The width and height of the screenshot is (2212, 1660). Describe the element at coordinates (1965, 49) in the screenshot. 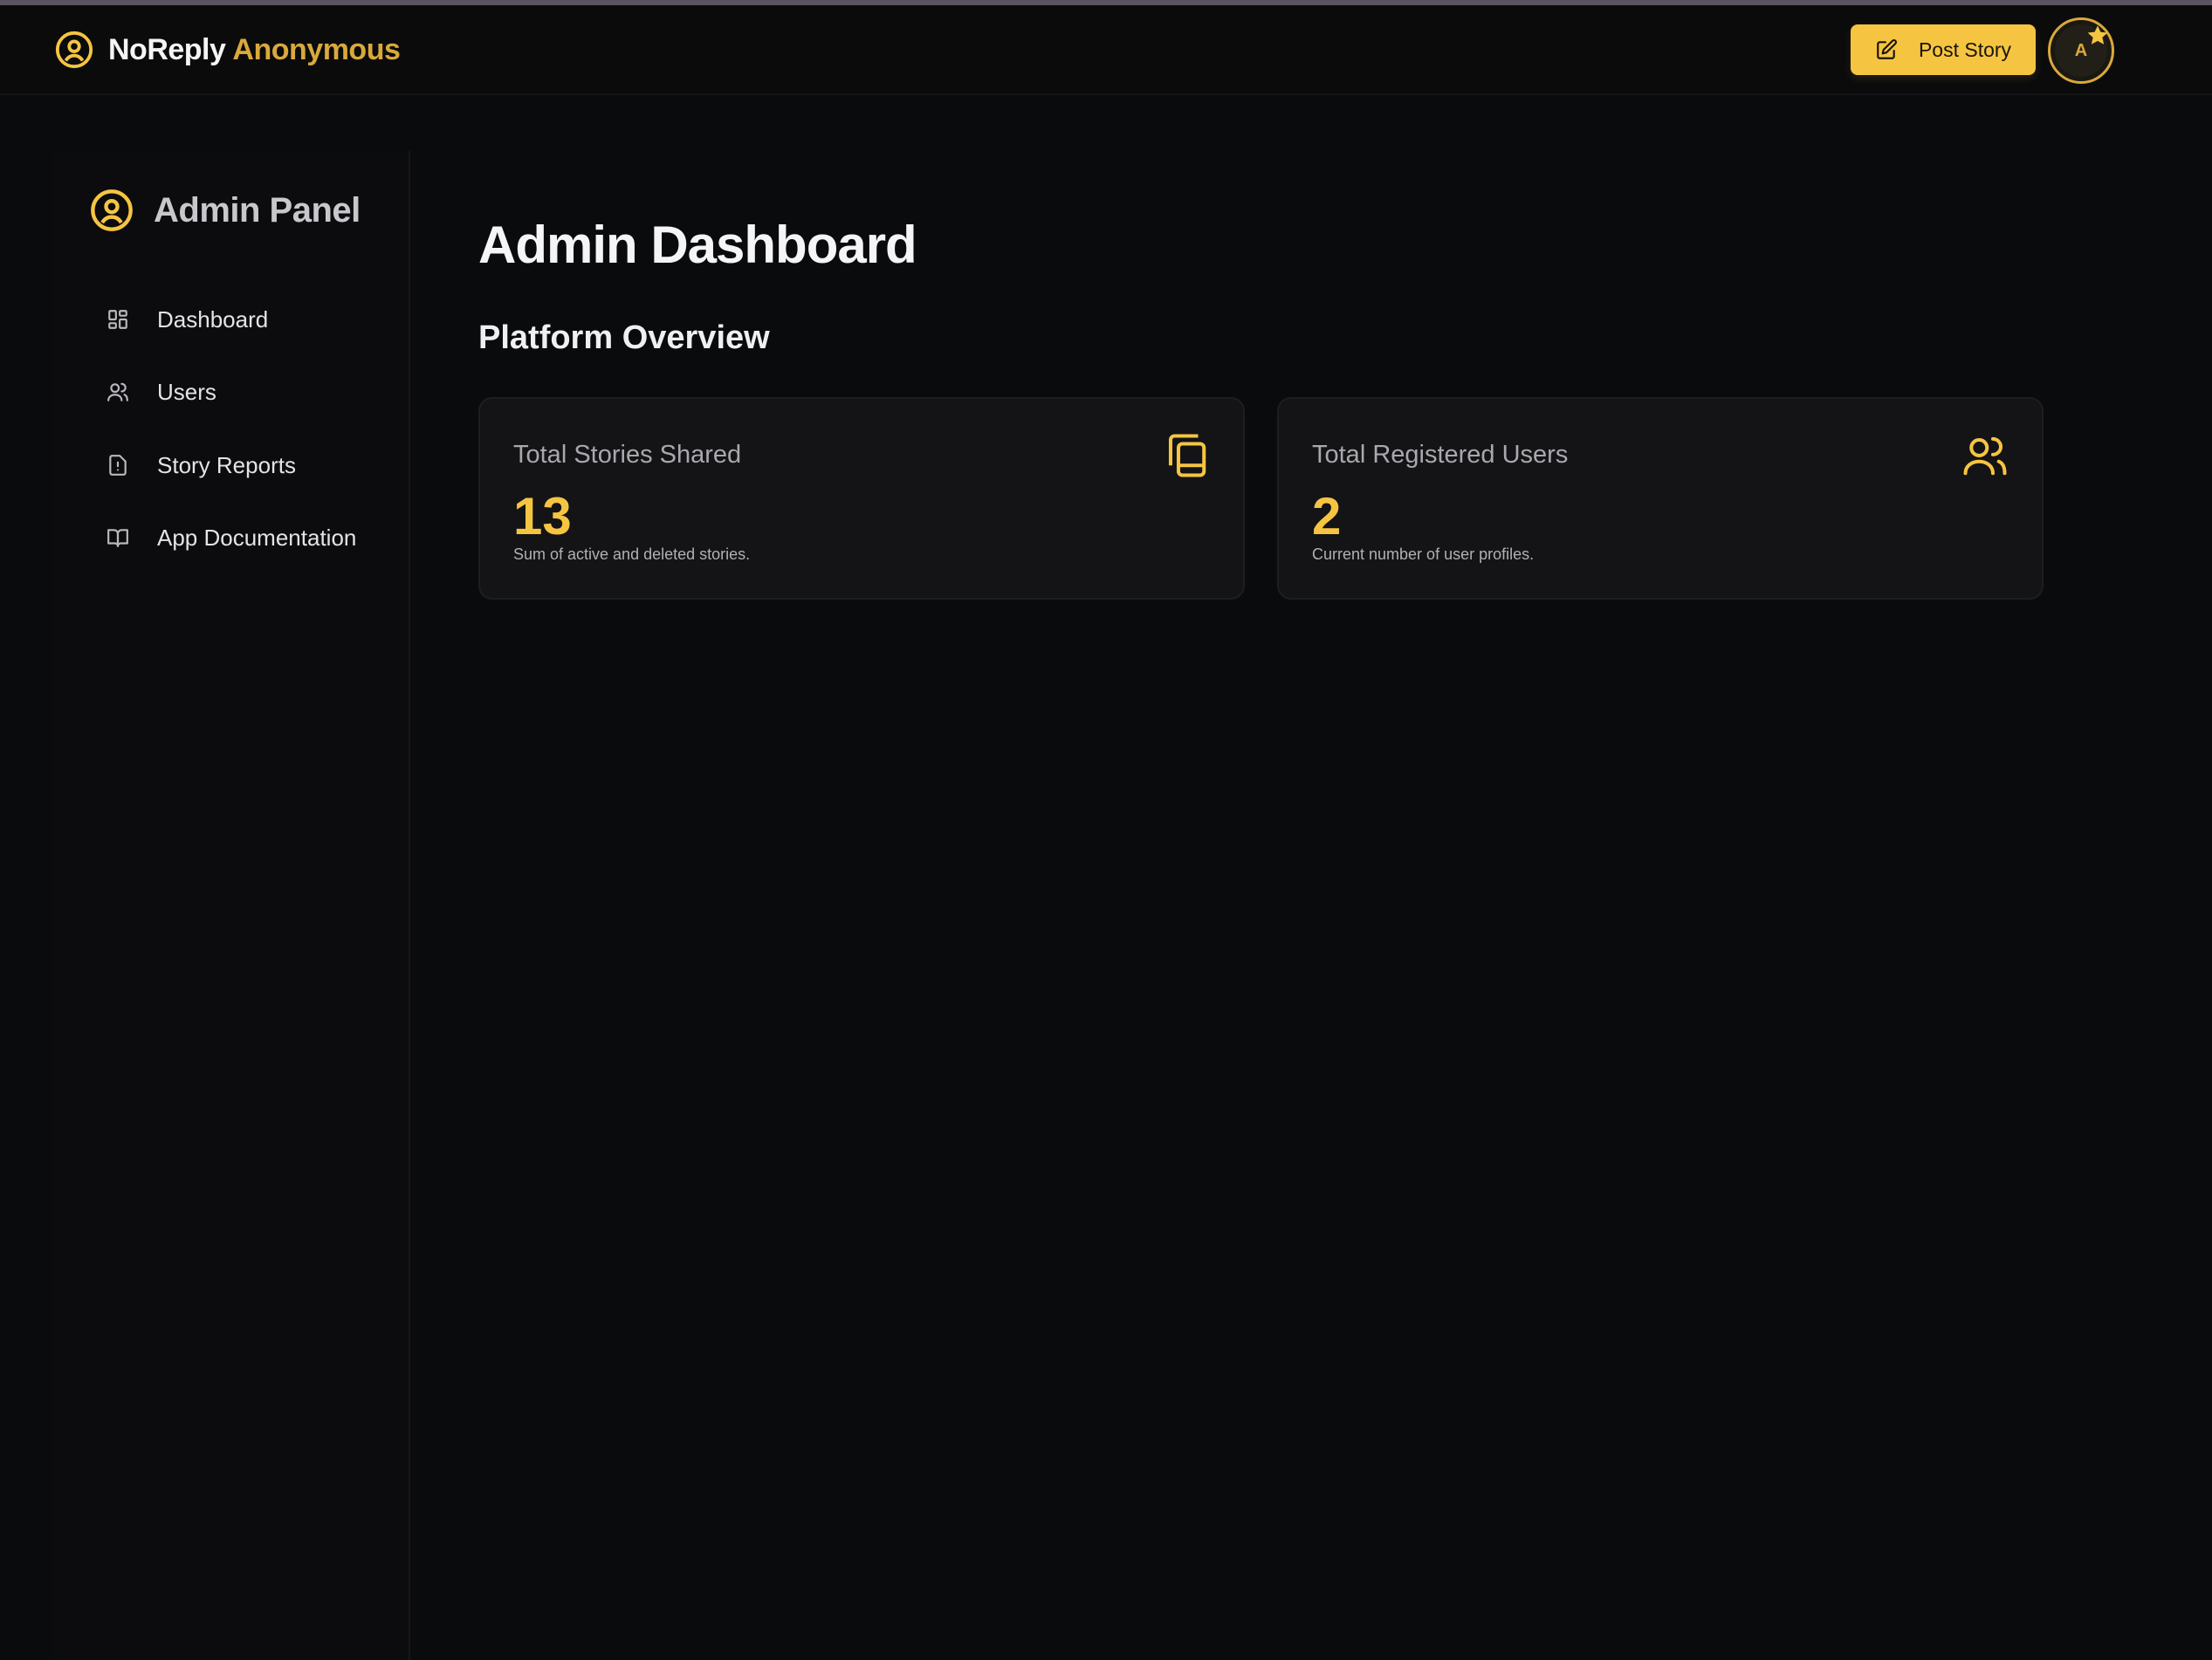

I see `post-story-label: Post Story` at that location.